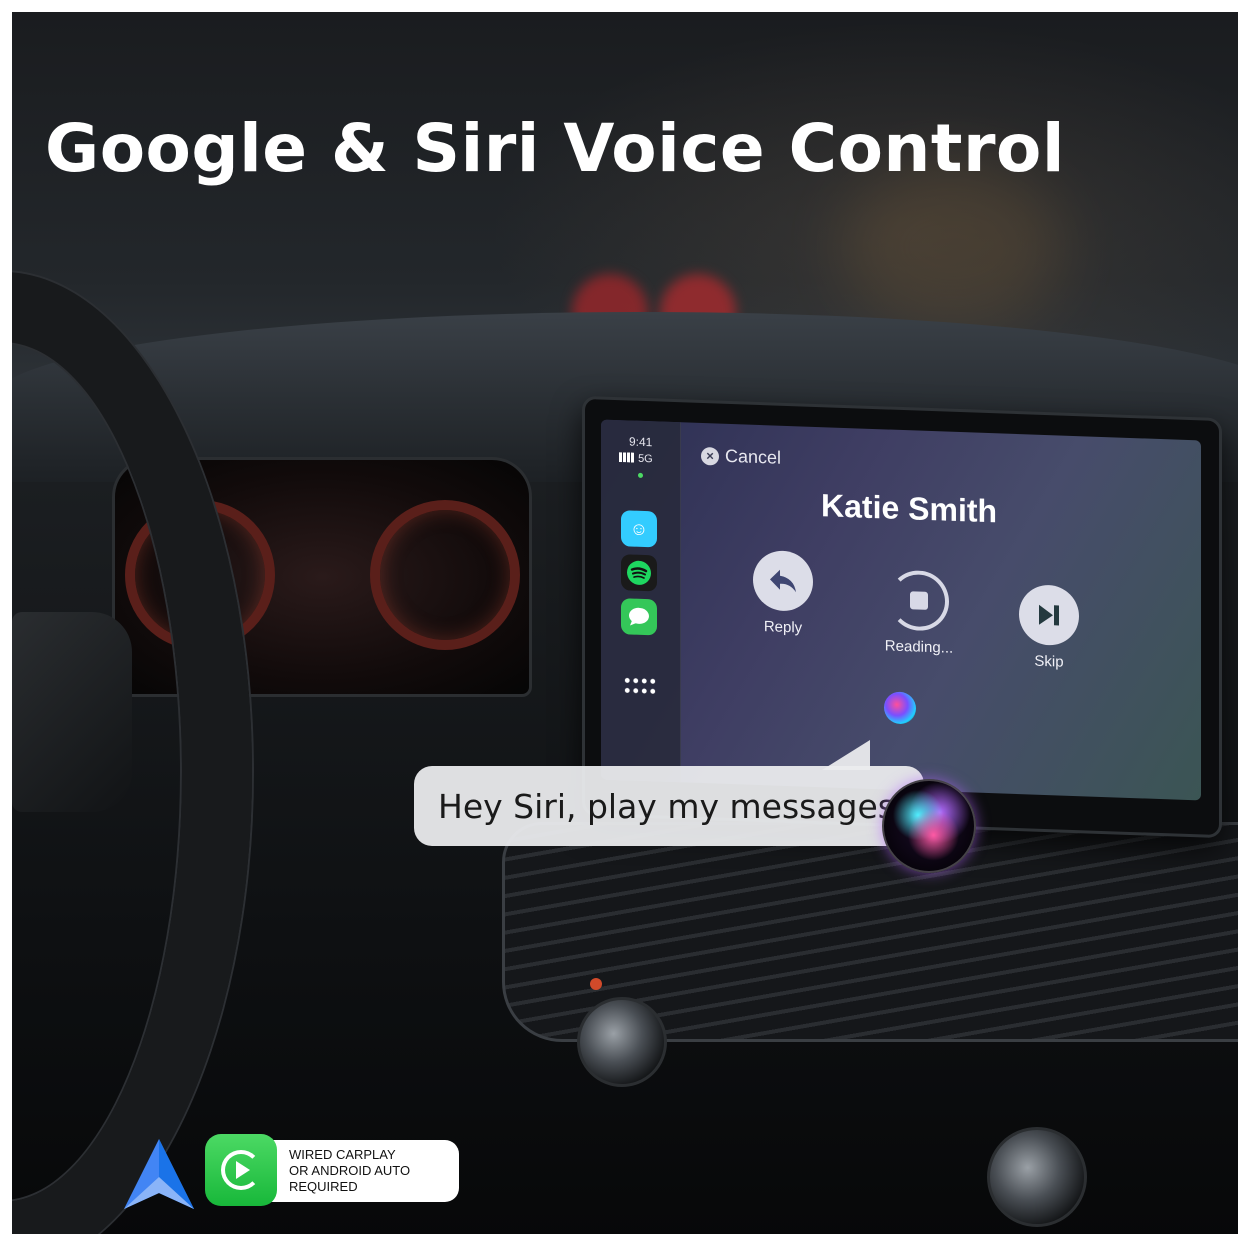 This screenshot has height=1245, width=1251. Describe the element at coordinates (596, 984) in the screenshot. I see `knob-indicator` at that location.